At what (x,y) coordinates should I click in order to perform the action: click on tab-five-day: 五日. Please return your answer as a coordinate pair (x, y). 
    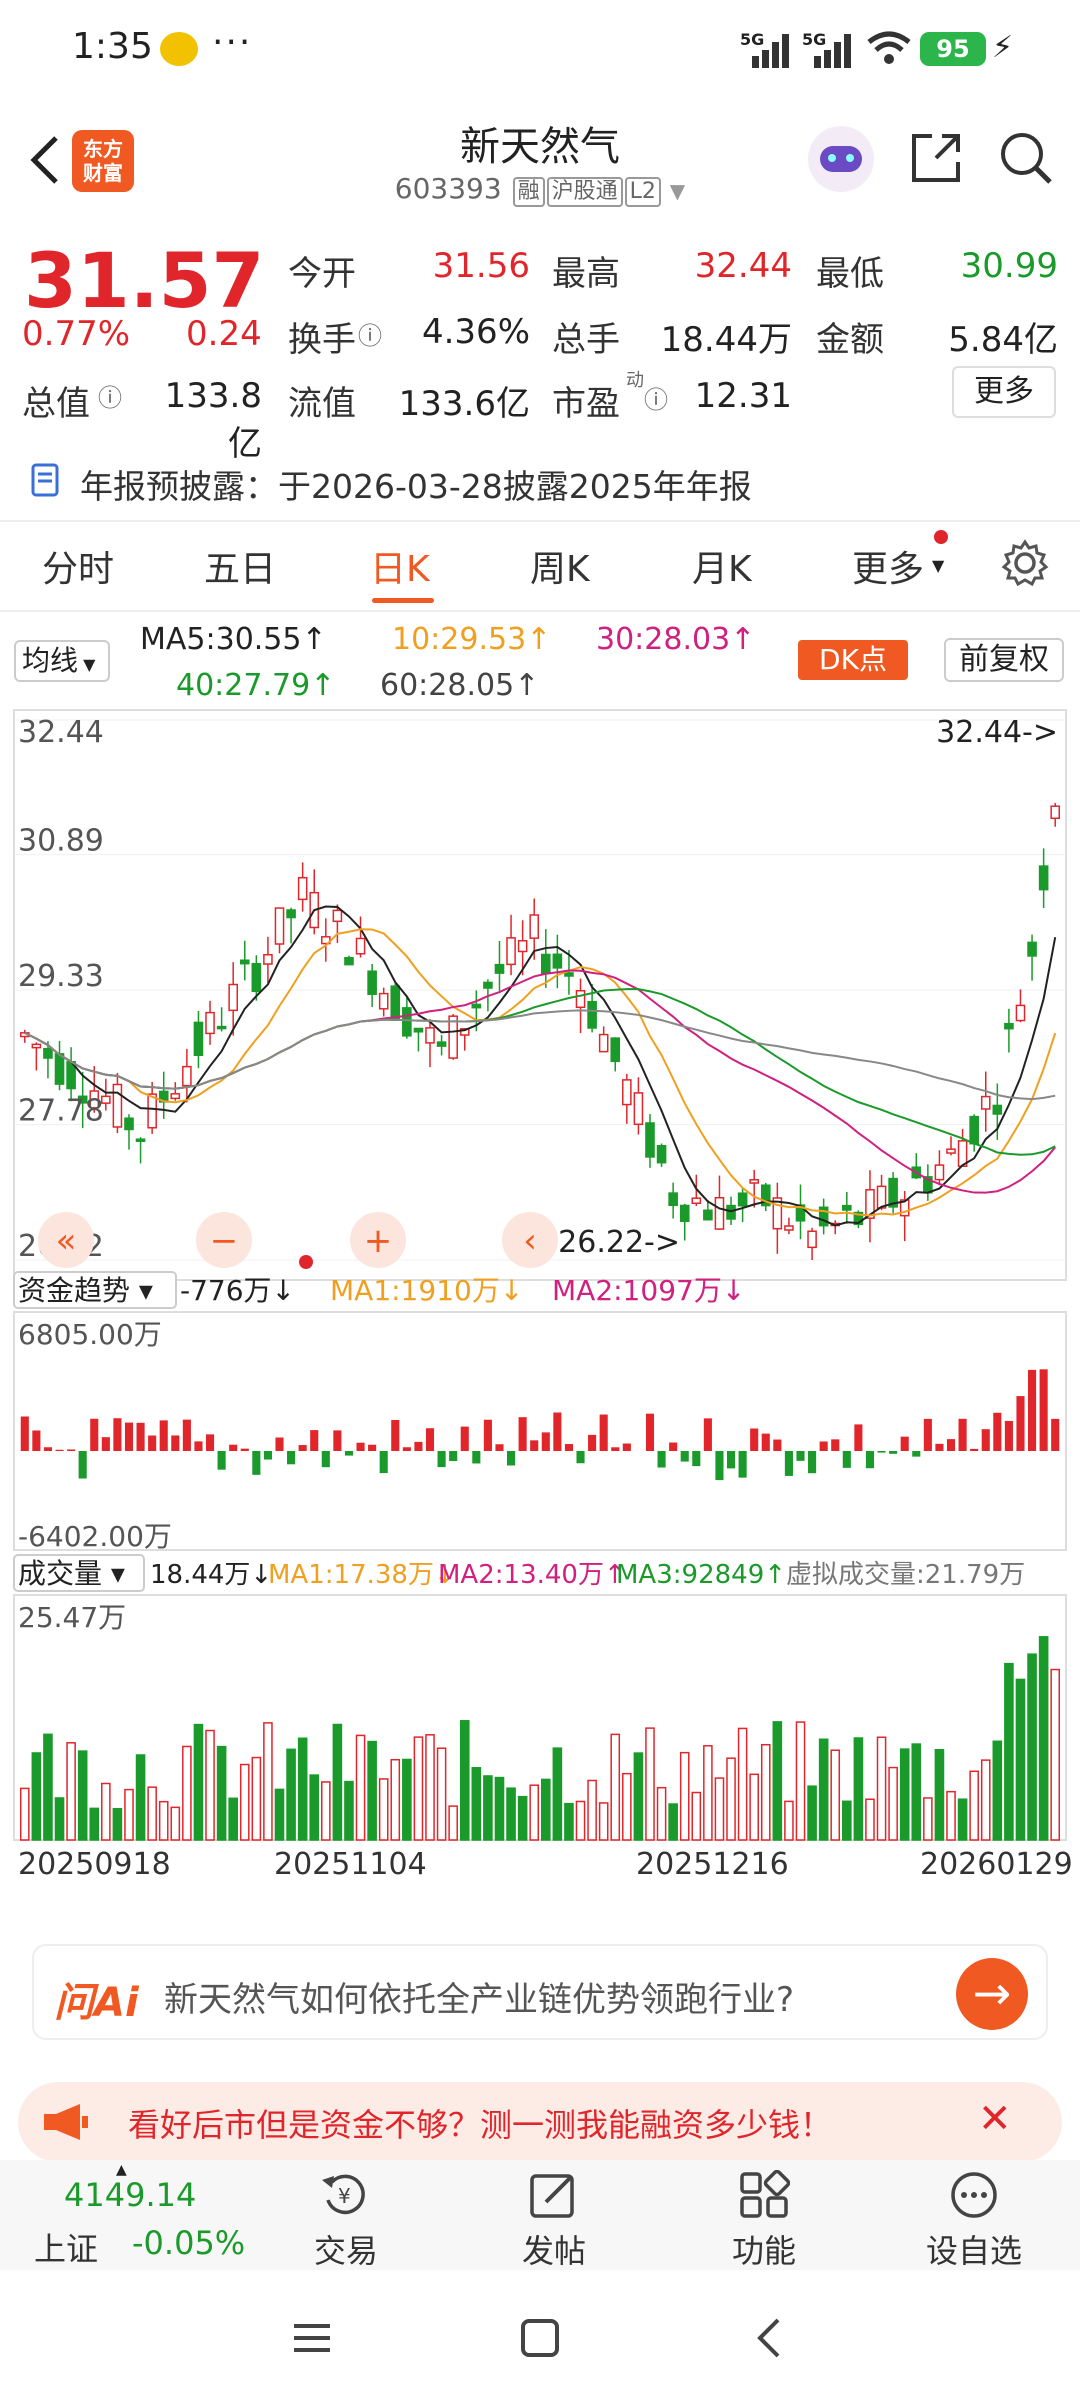
    Looking at the image, I should click on (240, 566).